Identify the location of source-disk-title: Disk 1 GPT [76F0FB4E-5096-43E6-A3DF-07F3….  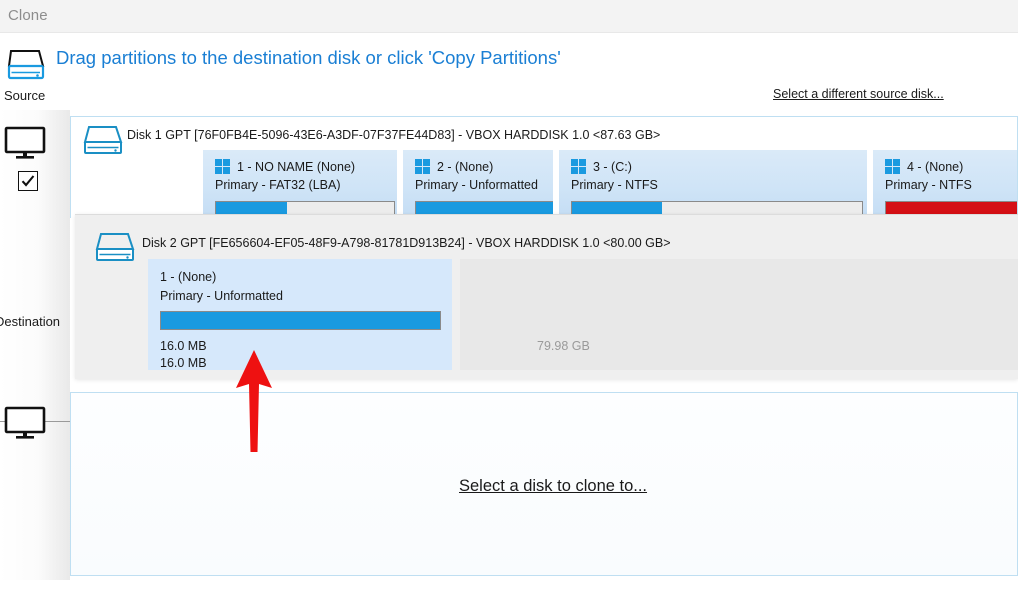
(394, 135).